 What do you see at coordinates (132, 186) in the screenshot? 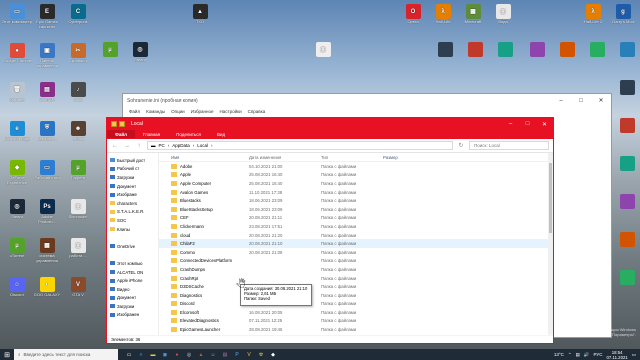
I see `sidebar-item: Документ` at bounding box center [132, 186].